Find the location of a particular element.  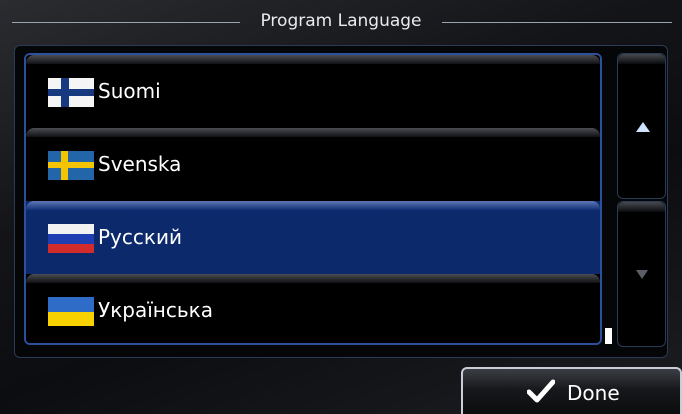

triangle-down-icon is located at coordinates (642, 274).